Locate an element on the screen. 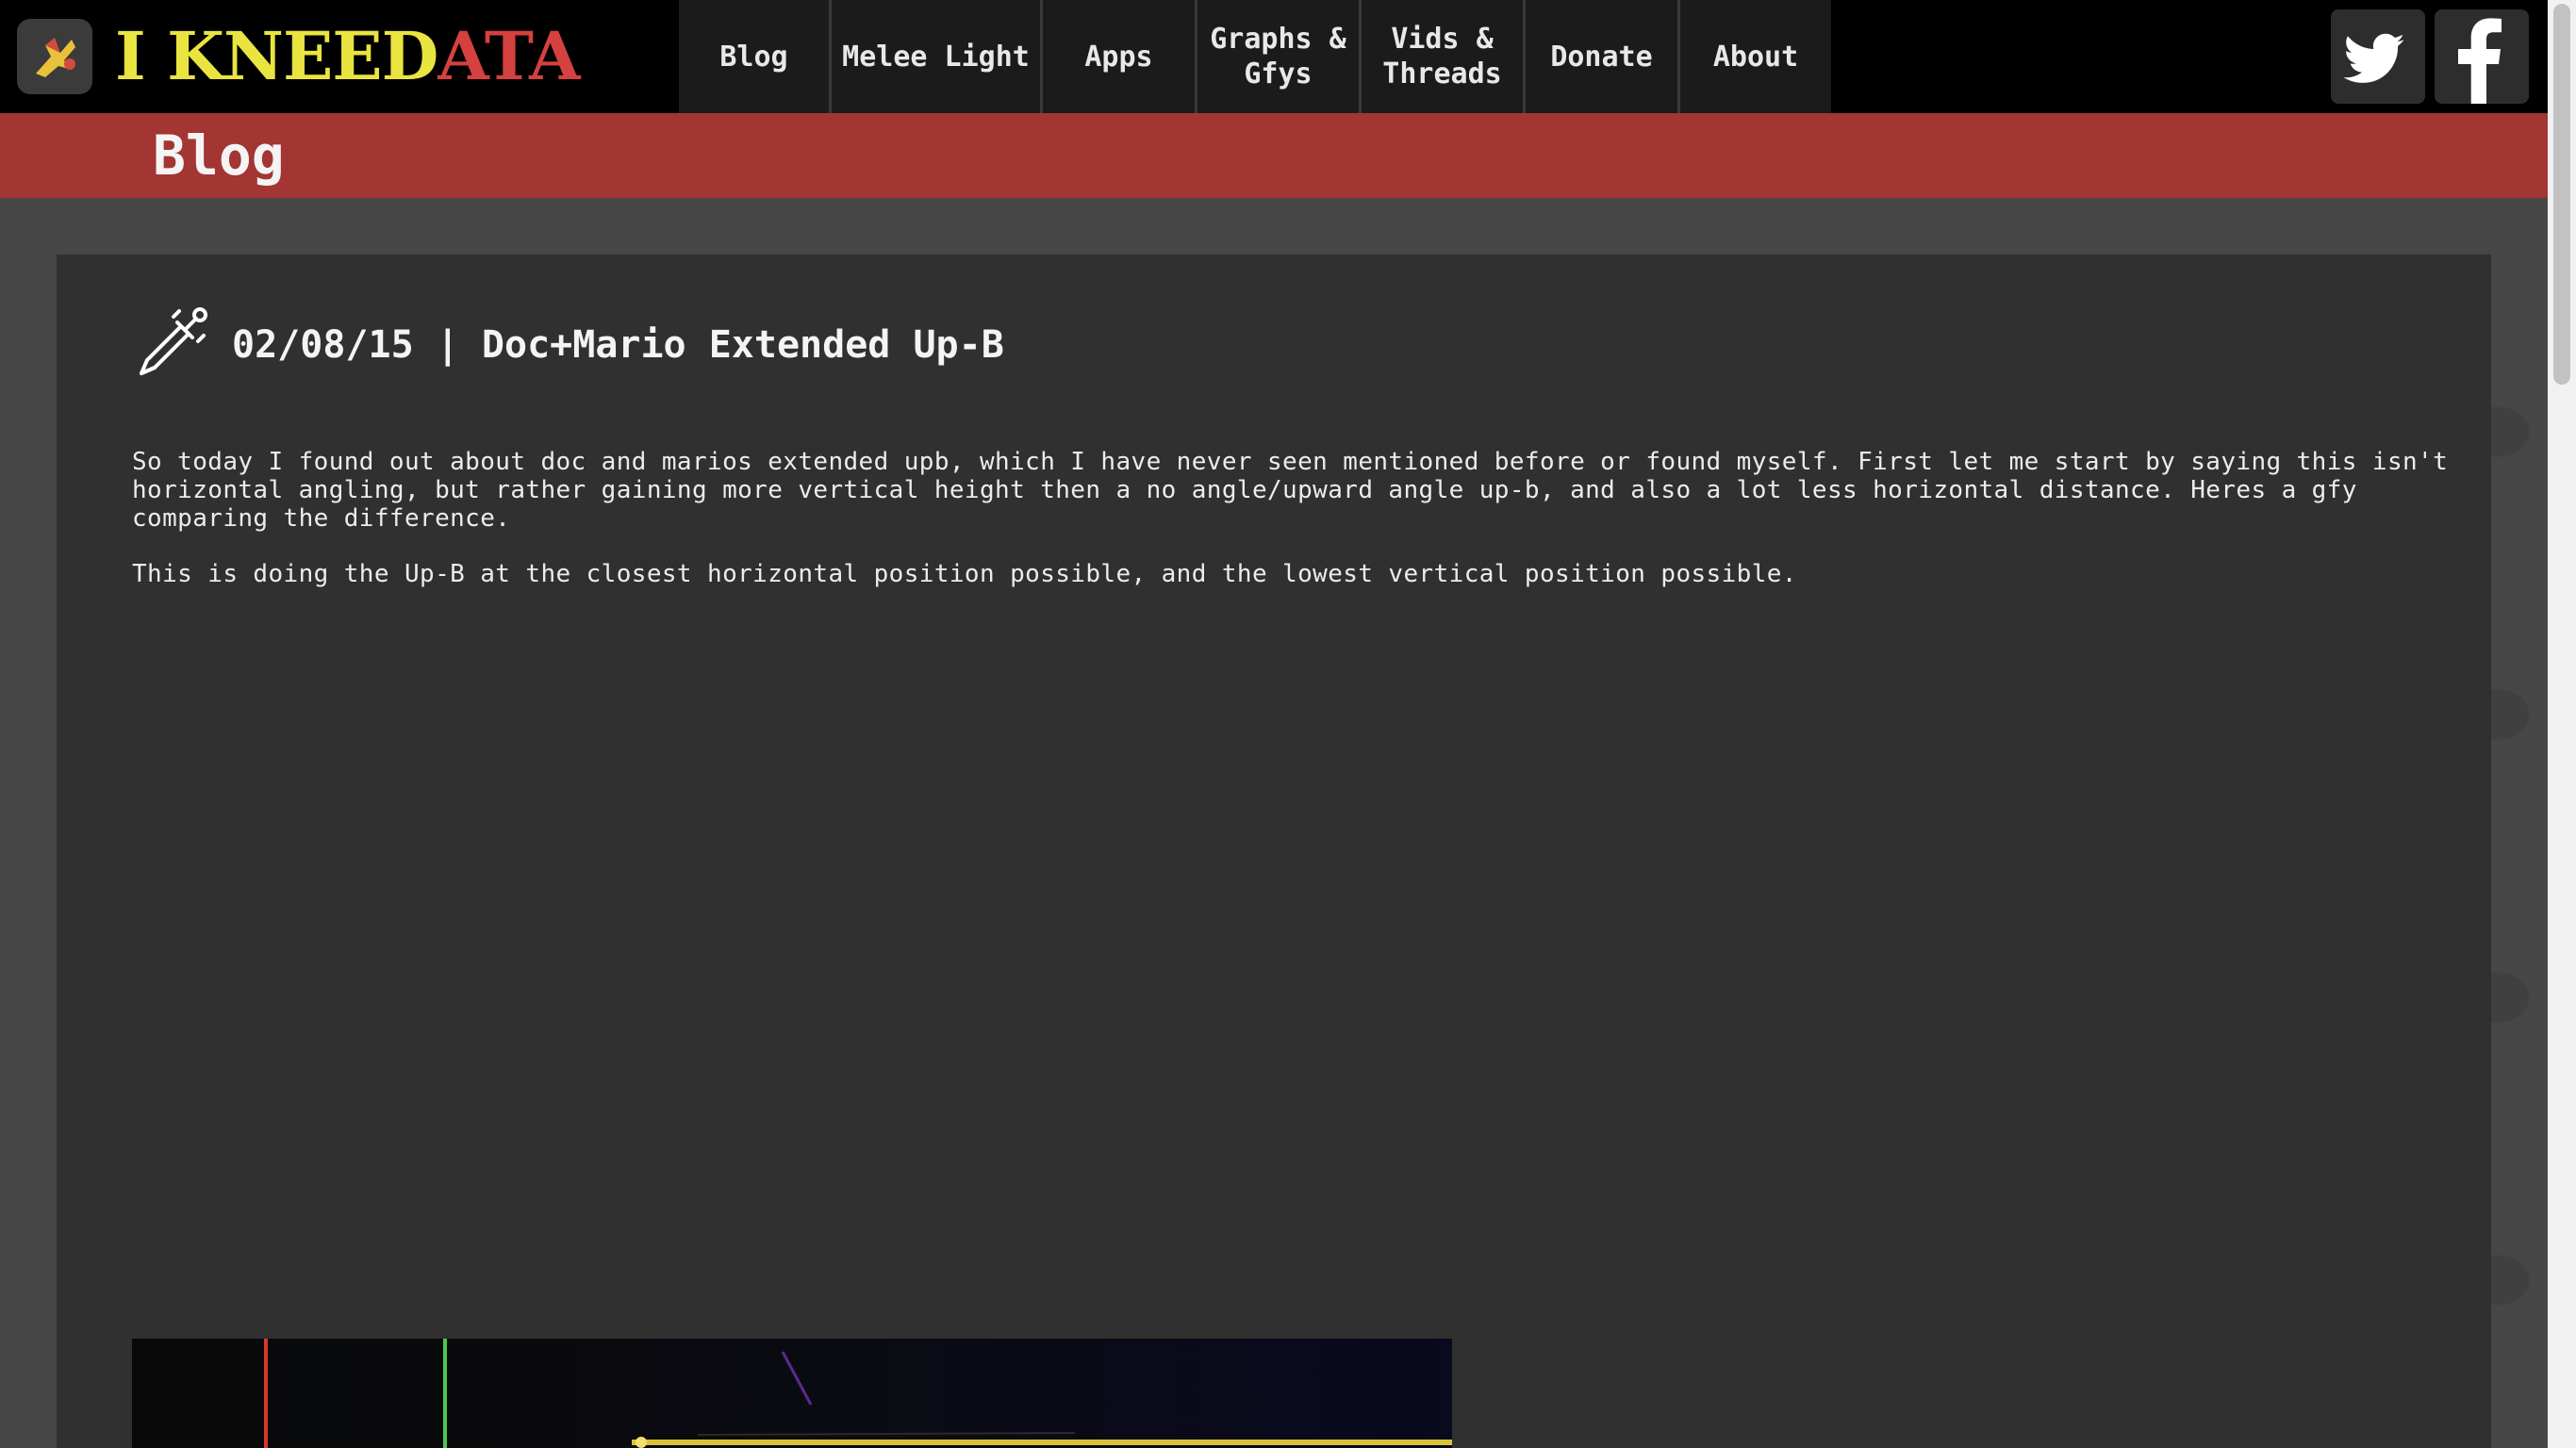 This screenshot has height=1448, width=2576. gfy-video-embed is located at coordinates (792, 1393).